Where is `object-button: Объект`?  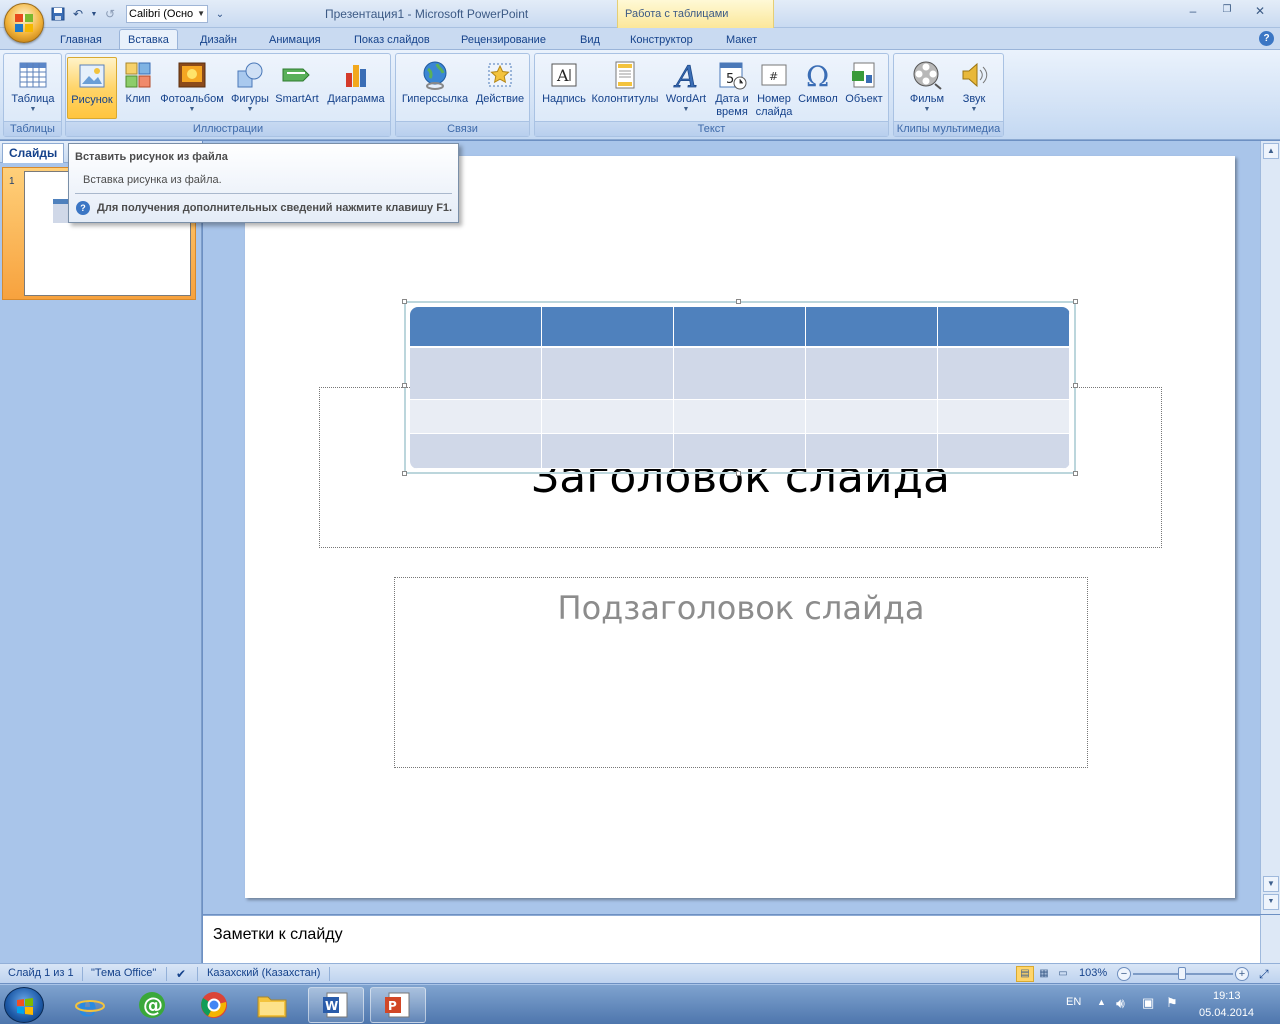 object-button: Объект is located at coordinates (864, 88).